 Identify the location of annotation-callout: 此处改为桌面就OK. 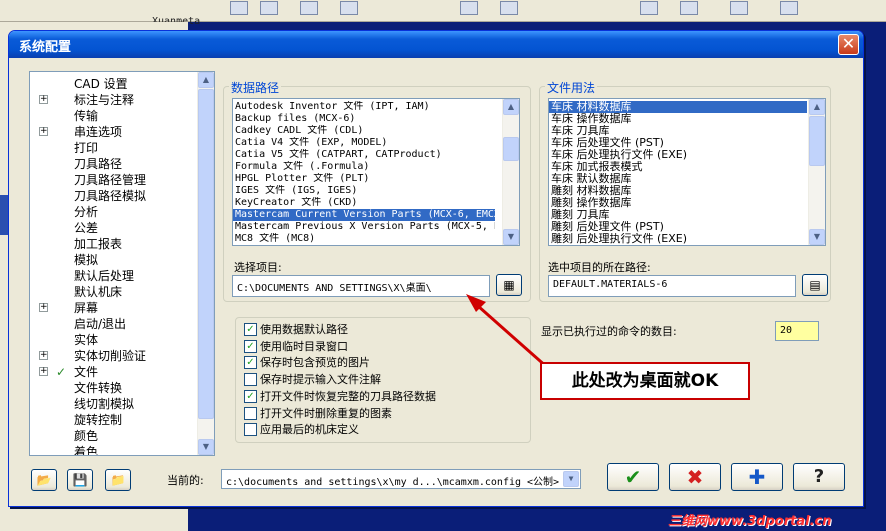
(645, 381).